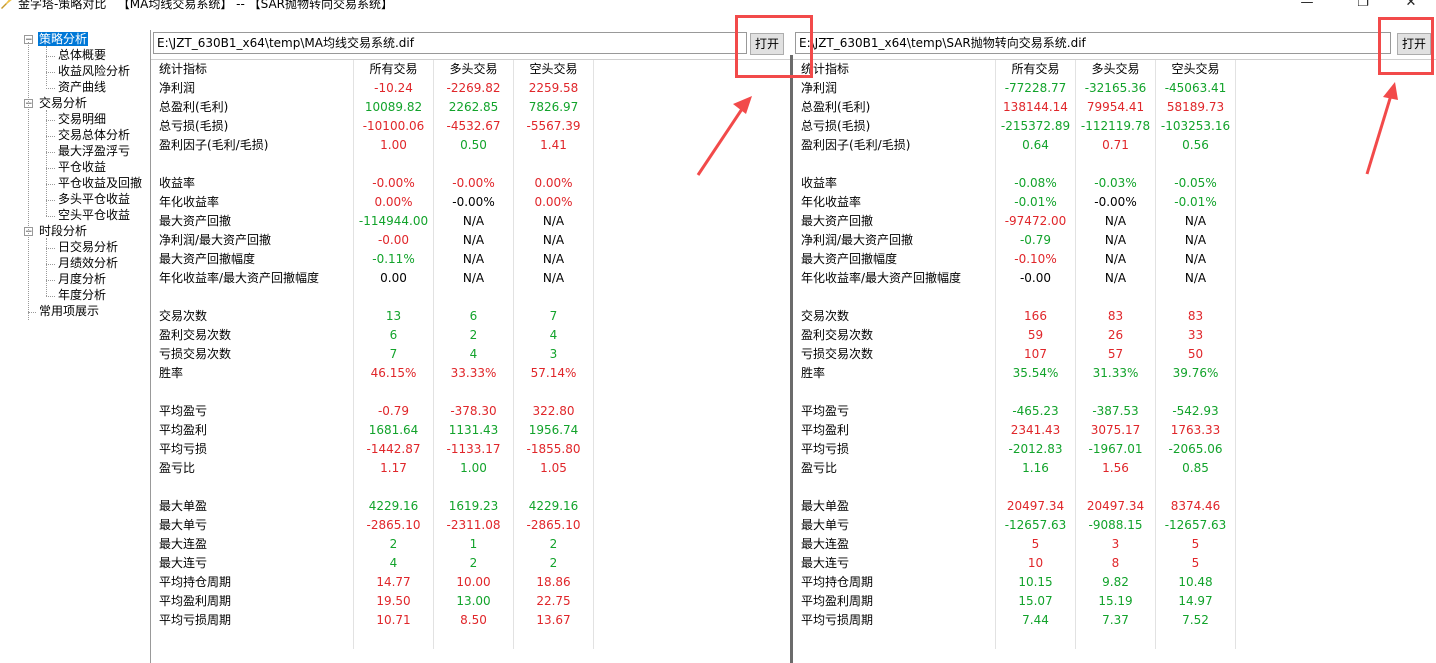 The image size is (1436, 663). I want to click on table-row: 最大资产回撤幅度 -0.10% N/A N/A, so click(1114, 259).